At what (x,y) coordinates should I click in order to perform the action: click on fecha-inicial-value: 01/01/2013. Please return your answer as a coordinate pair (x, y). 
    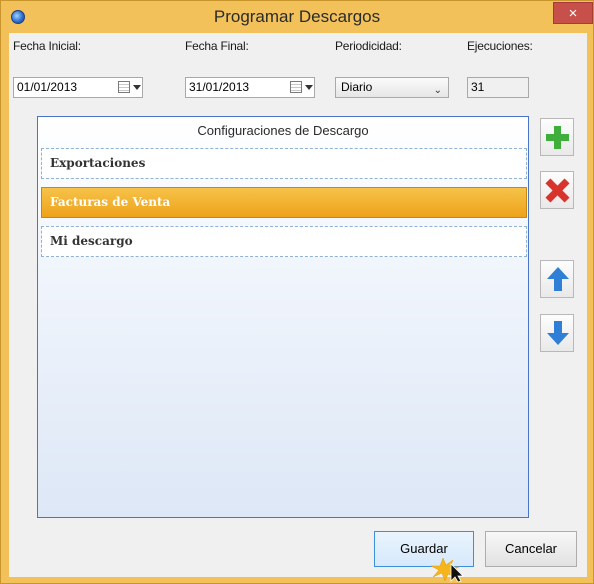
    Looking at the image, I should click on (47, 87).